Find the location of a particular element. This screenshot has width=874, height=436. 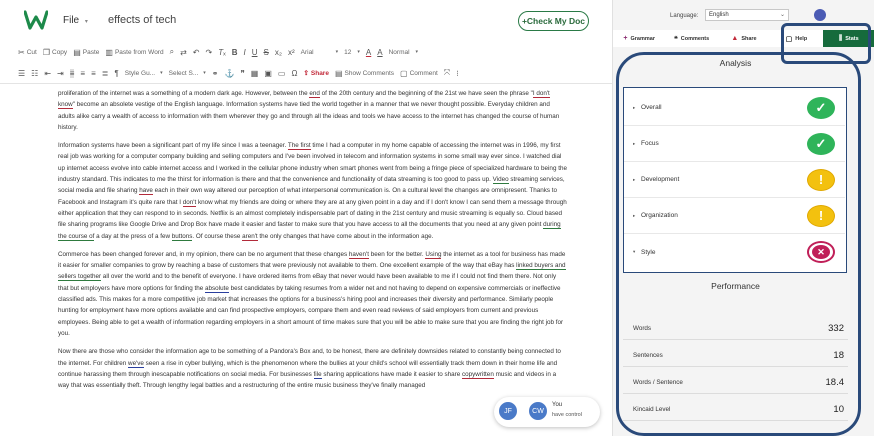

avatar: CW is located at coordinates (538, 411).